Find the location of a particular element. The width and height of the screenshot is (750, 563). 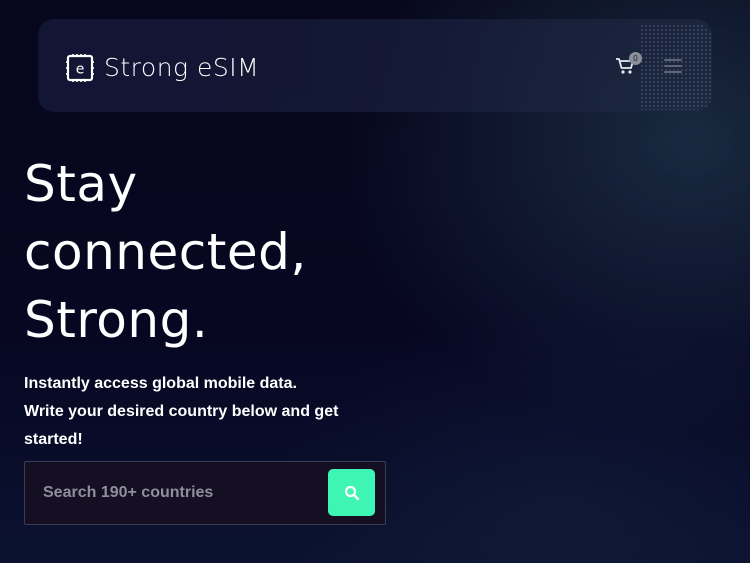

brand-name: Strong eSIM is located at coordinates (182, 67).